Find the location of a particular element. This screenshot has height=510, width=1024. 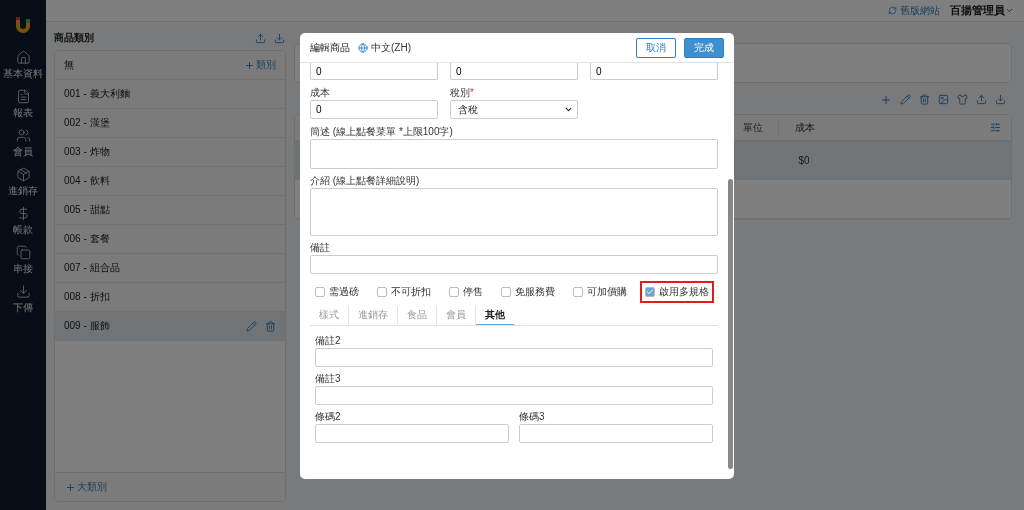

category-row: 002 - 漢堡 is located at coordinates (170, 123).